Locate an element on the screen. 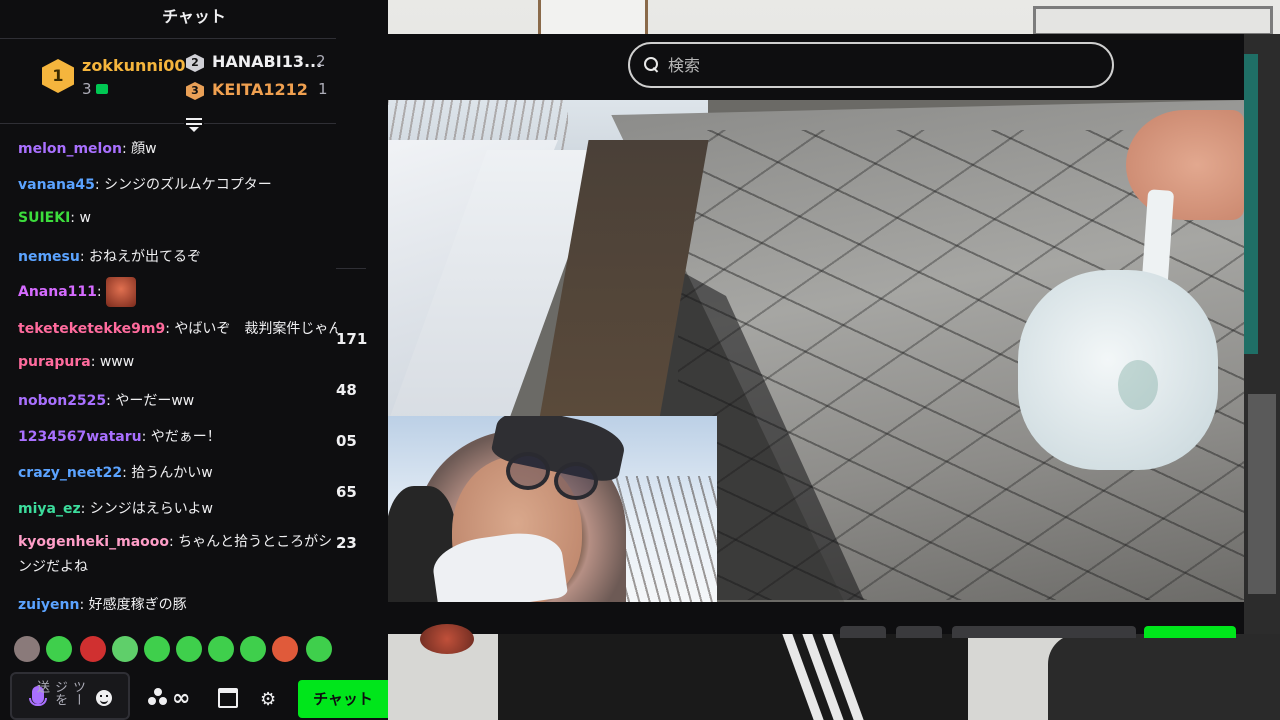 The width and height of the screenshot is (1280, 720). leaderboard-count-3: 1 is located at coordinates (323, 89).